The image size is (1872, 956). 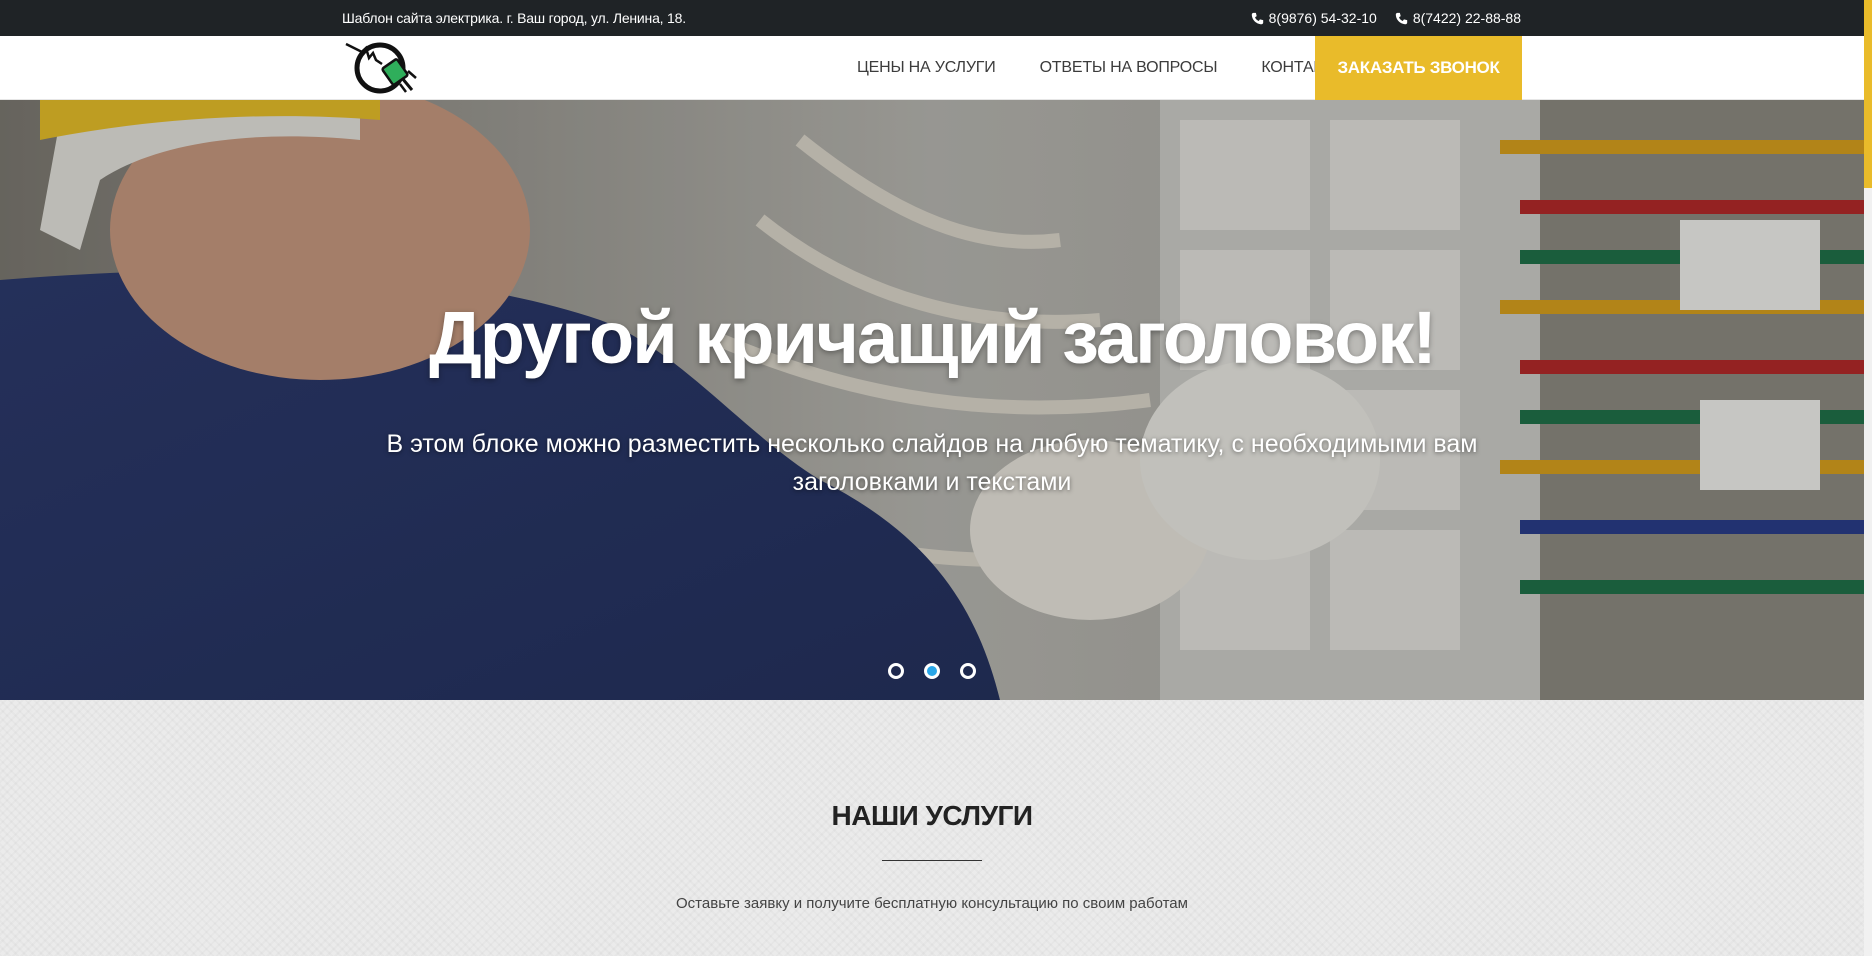 I want to click on phone-2: 8(7422) 22-88-88, so click(x=1458, y=18).